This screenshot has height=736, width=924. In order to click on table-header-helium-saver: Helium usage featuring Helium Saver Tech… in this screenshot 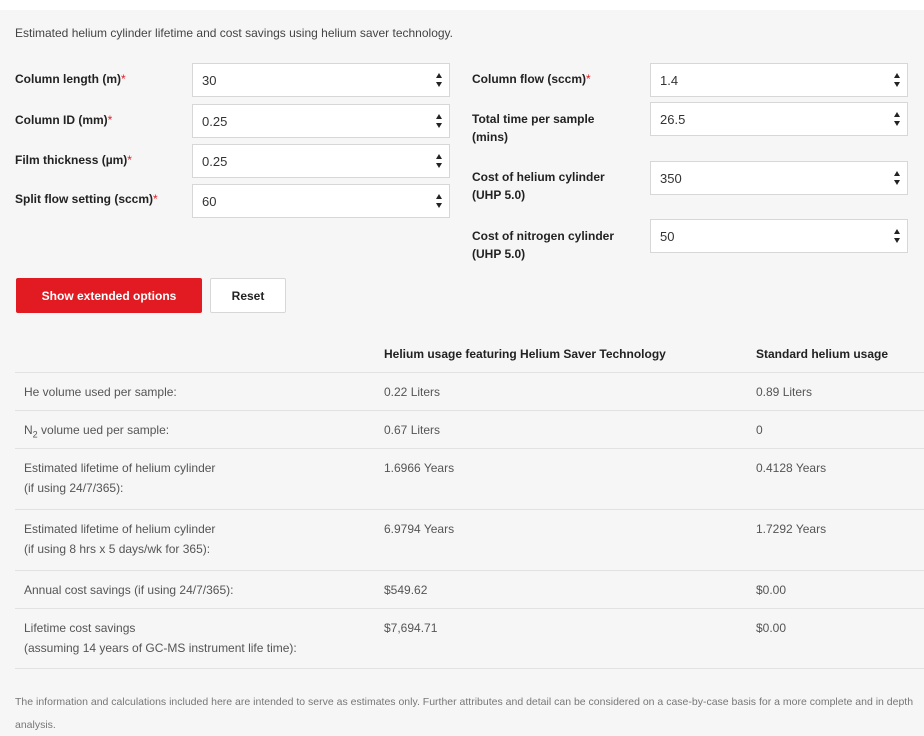, I will do `click(525, 354)`.